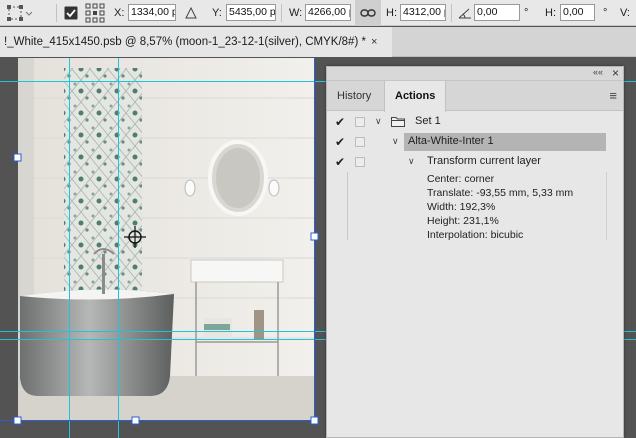 The height and width of the screenshot is (438, 636). What do you see at coordinates (475, 96) in the screenshot?
I see `panel-tabs: History Actions ≡` at bounding box center [475, 96].